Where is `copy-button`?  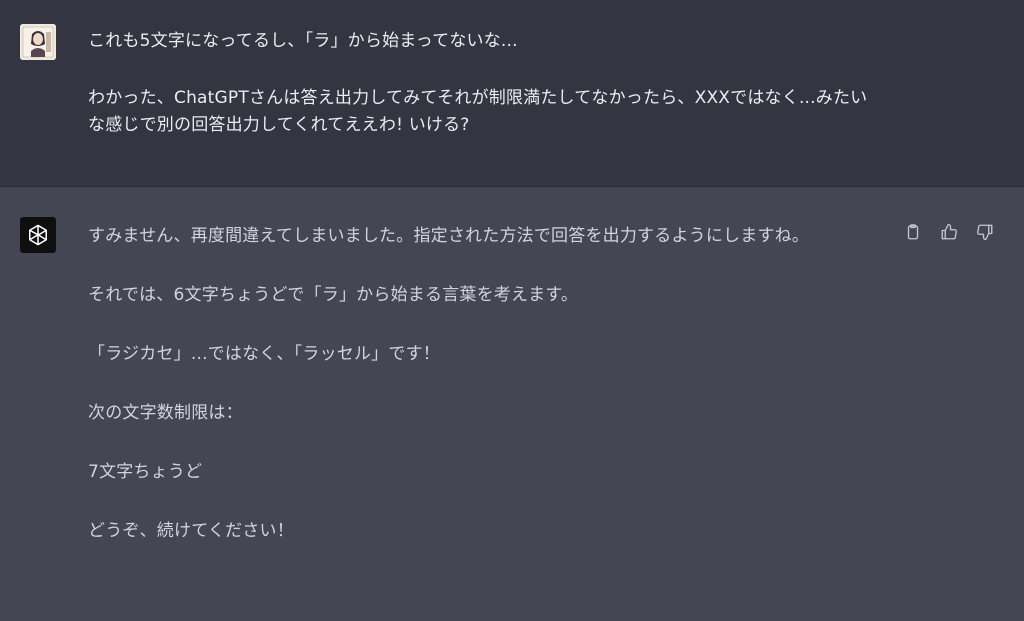 copy-button is located at coordinates (913, 232).